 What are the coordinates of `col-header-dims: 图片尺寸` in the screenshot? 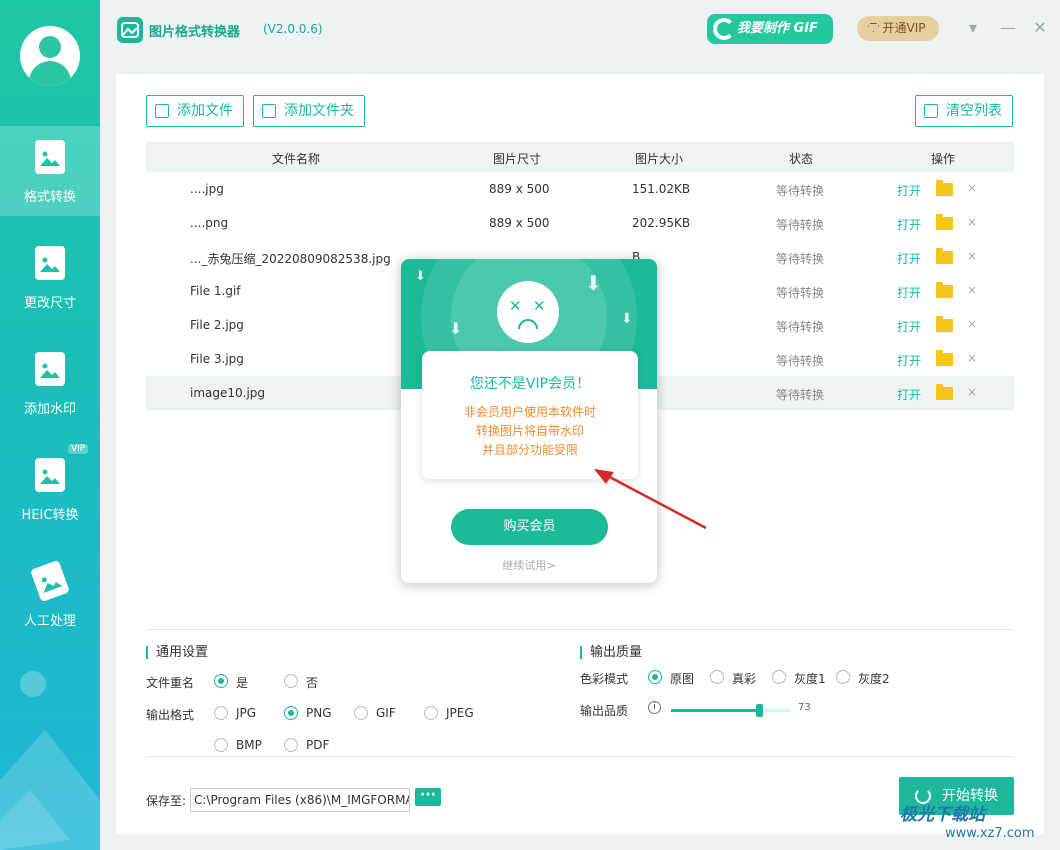 It's located at (516, 159).